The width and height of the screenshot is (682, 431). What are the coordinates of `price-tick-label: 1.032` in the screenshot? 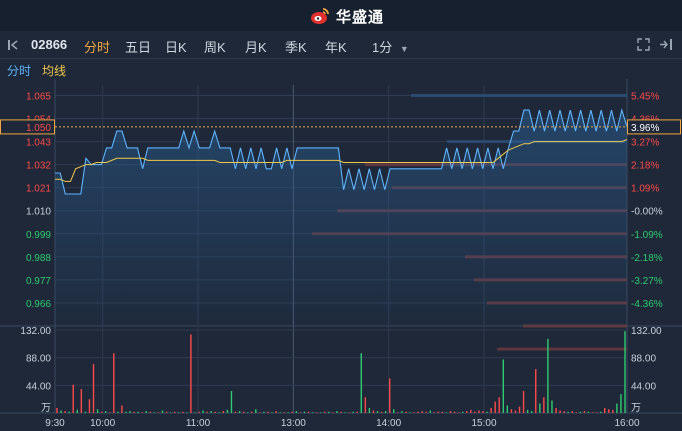 It's located at (38, 166).